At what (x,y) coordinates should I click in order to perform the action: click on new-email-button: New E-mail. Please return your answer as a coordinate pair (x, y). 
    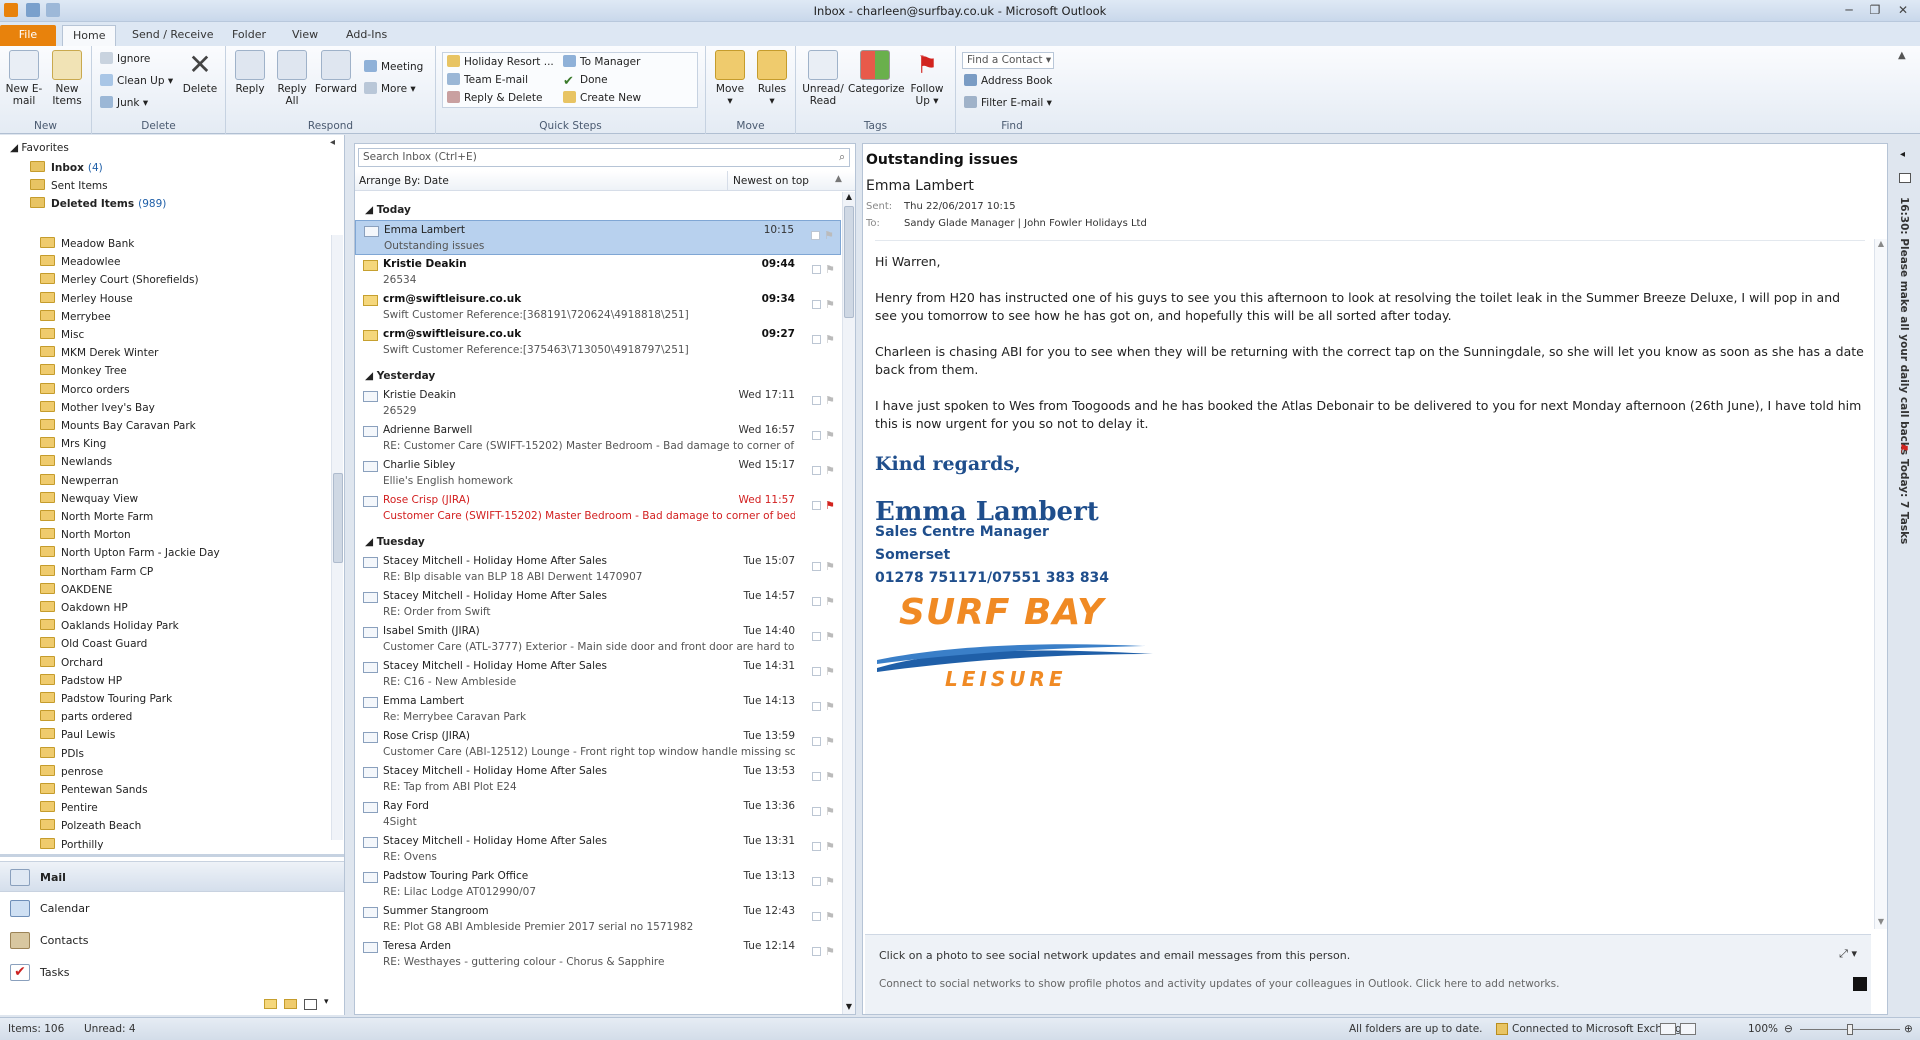
    Looking at the image, I should click on (24, 78).